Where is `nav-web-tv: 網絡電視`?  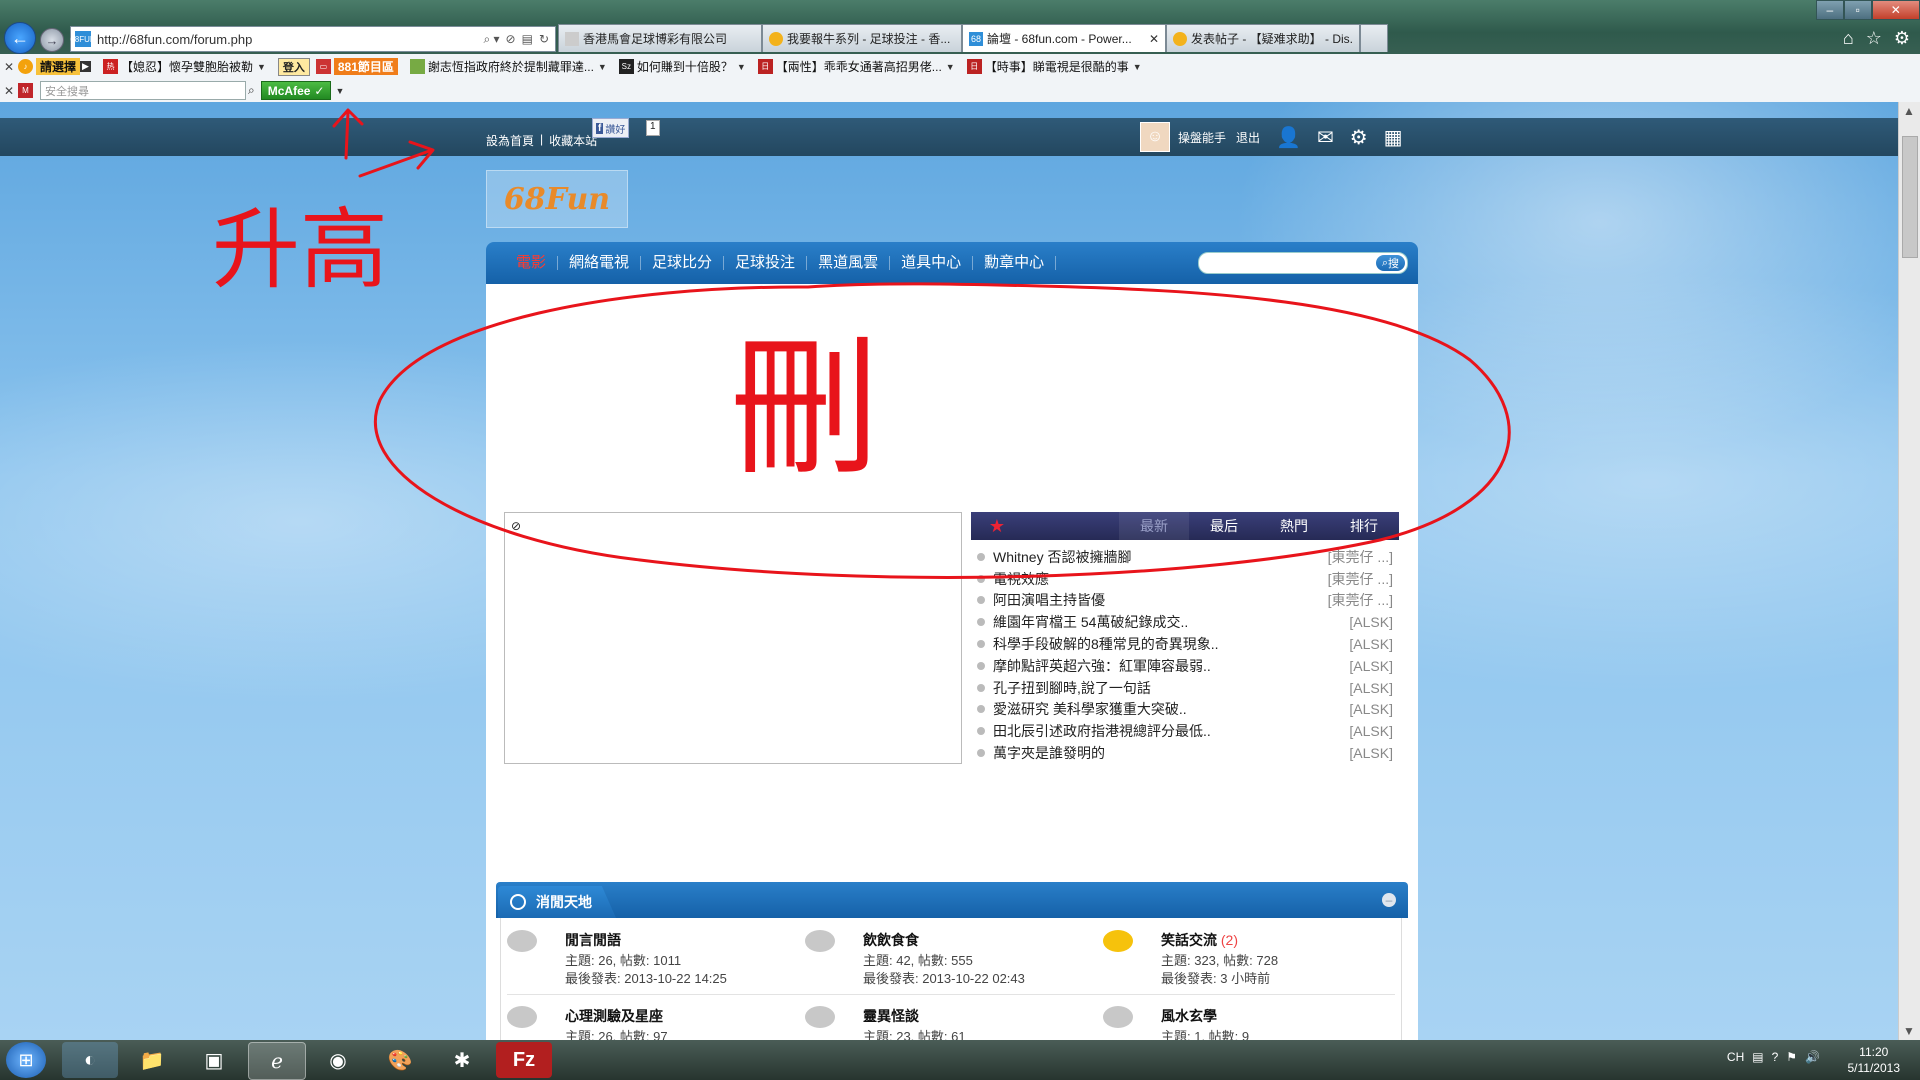
nav-web-tv: 網絡電視 is located at coordinates (600, 262).